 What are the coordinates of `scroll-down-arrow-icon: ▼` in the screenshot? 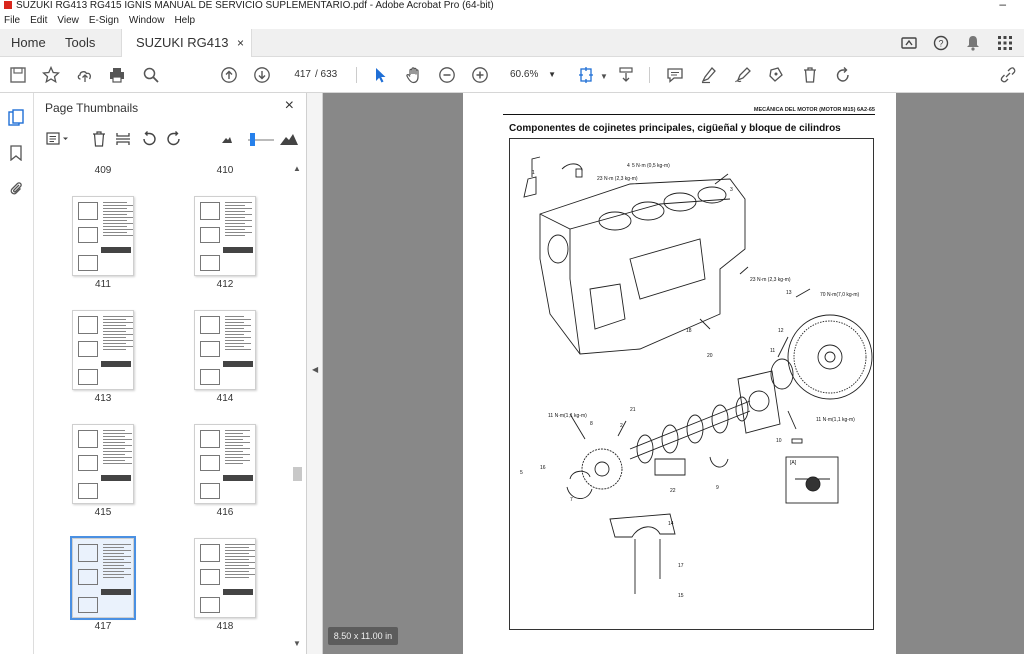 It's located at (297, 643).